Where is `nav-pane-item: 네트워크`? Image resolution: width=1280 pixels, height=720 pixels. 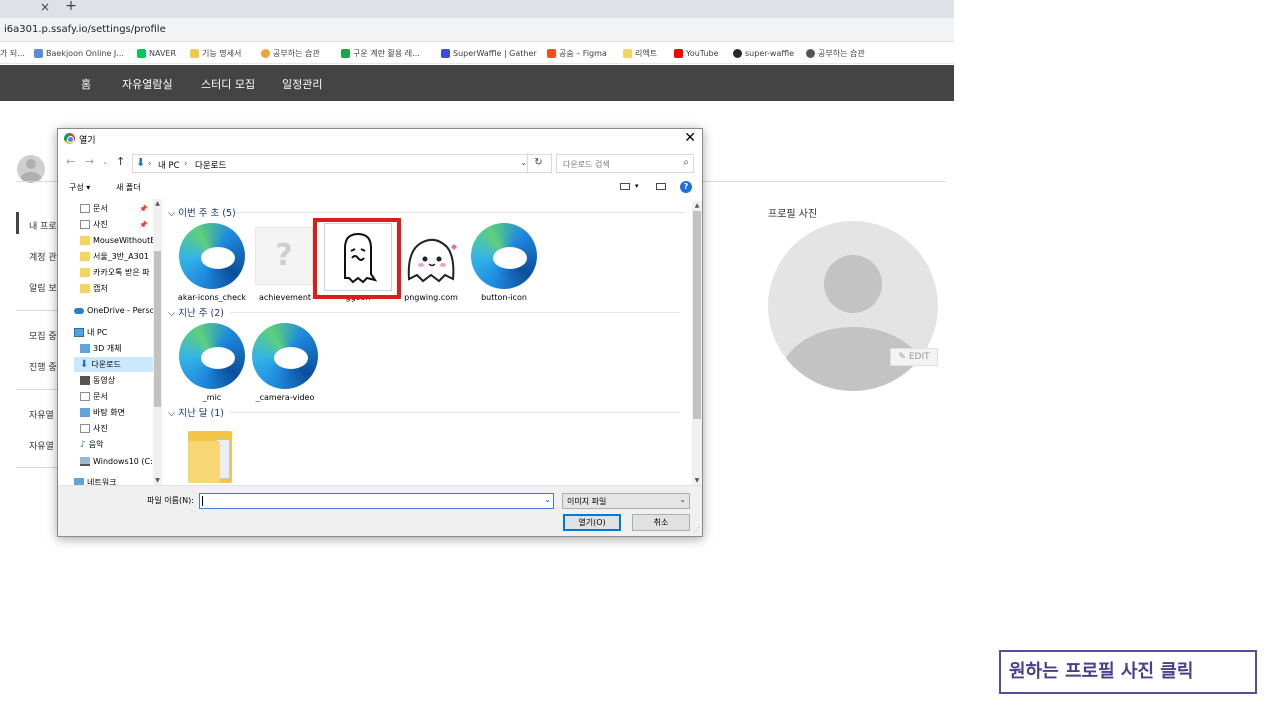 nav-pane-item: 네트워크 is located at coordinates (114, 480).